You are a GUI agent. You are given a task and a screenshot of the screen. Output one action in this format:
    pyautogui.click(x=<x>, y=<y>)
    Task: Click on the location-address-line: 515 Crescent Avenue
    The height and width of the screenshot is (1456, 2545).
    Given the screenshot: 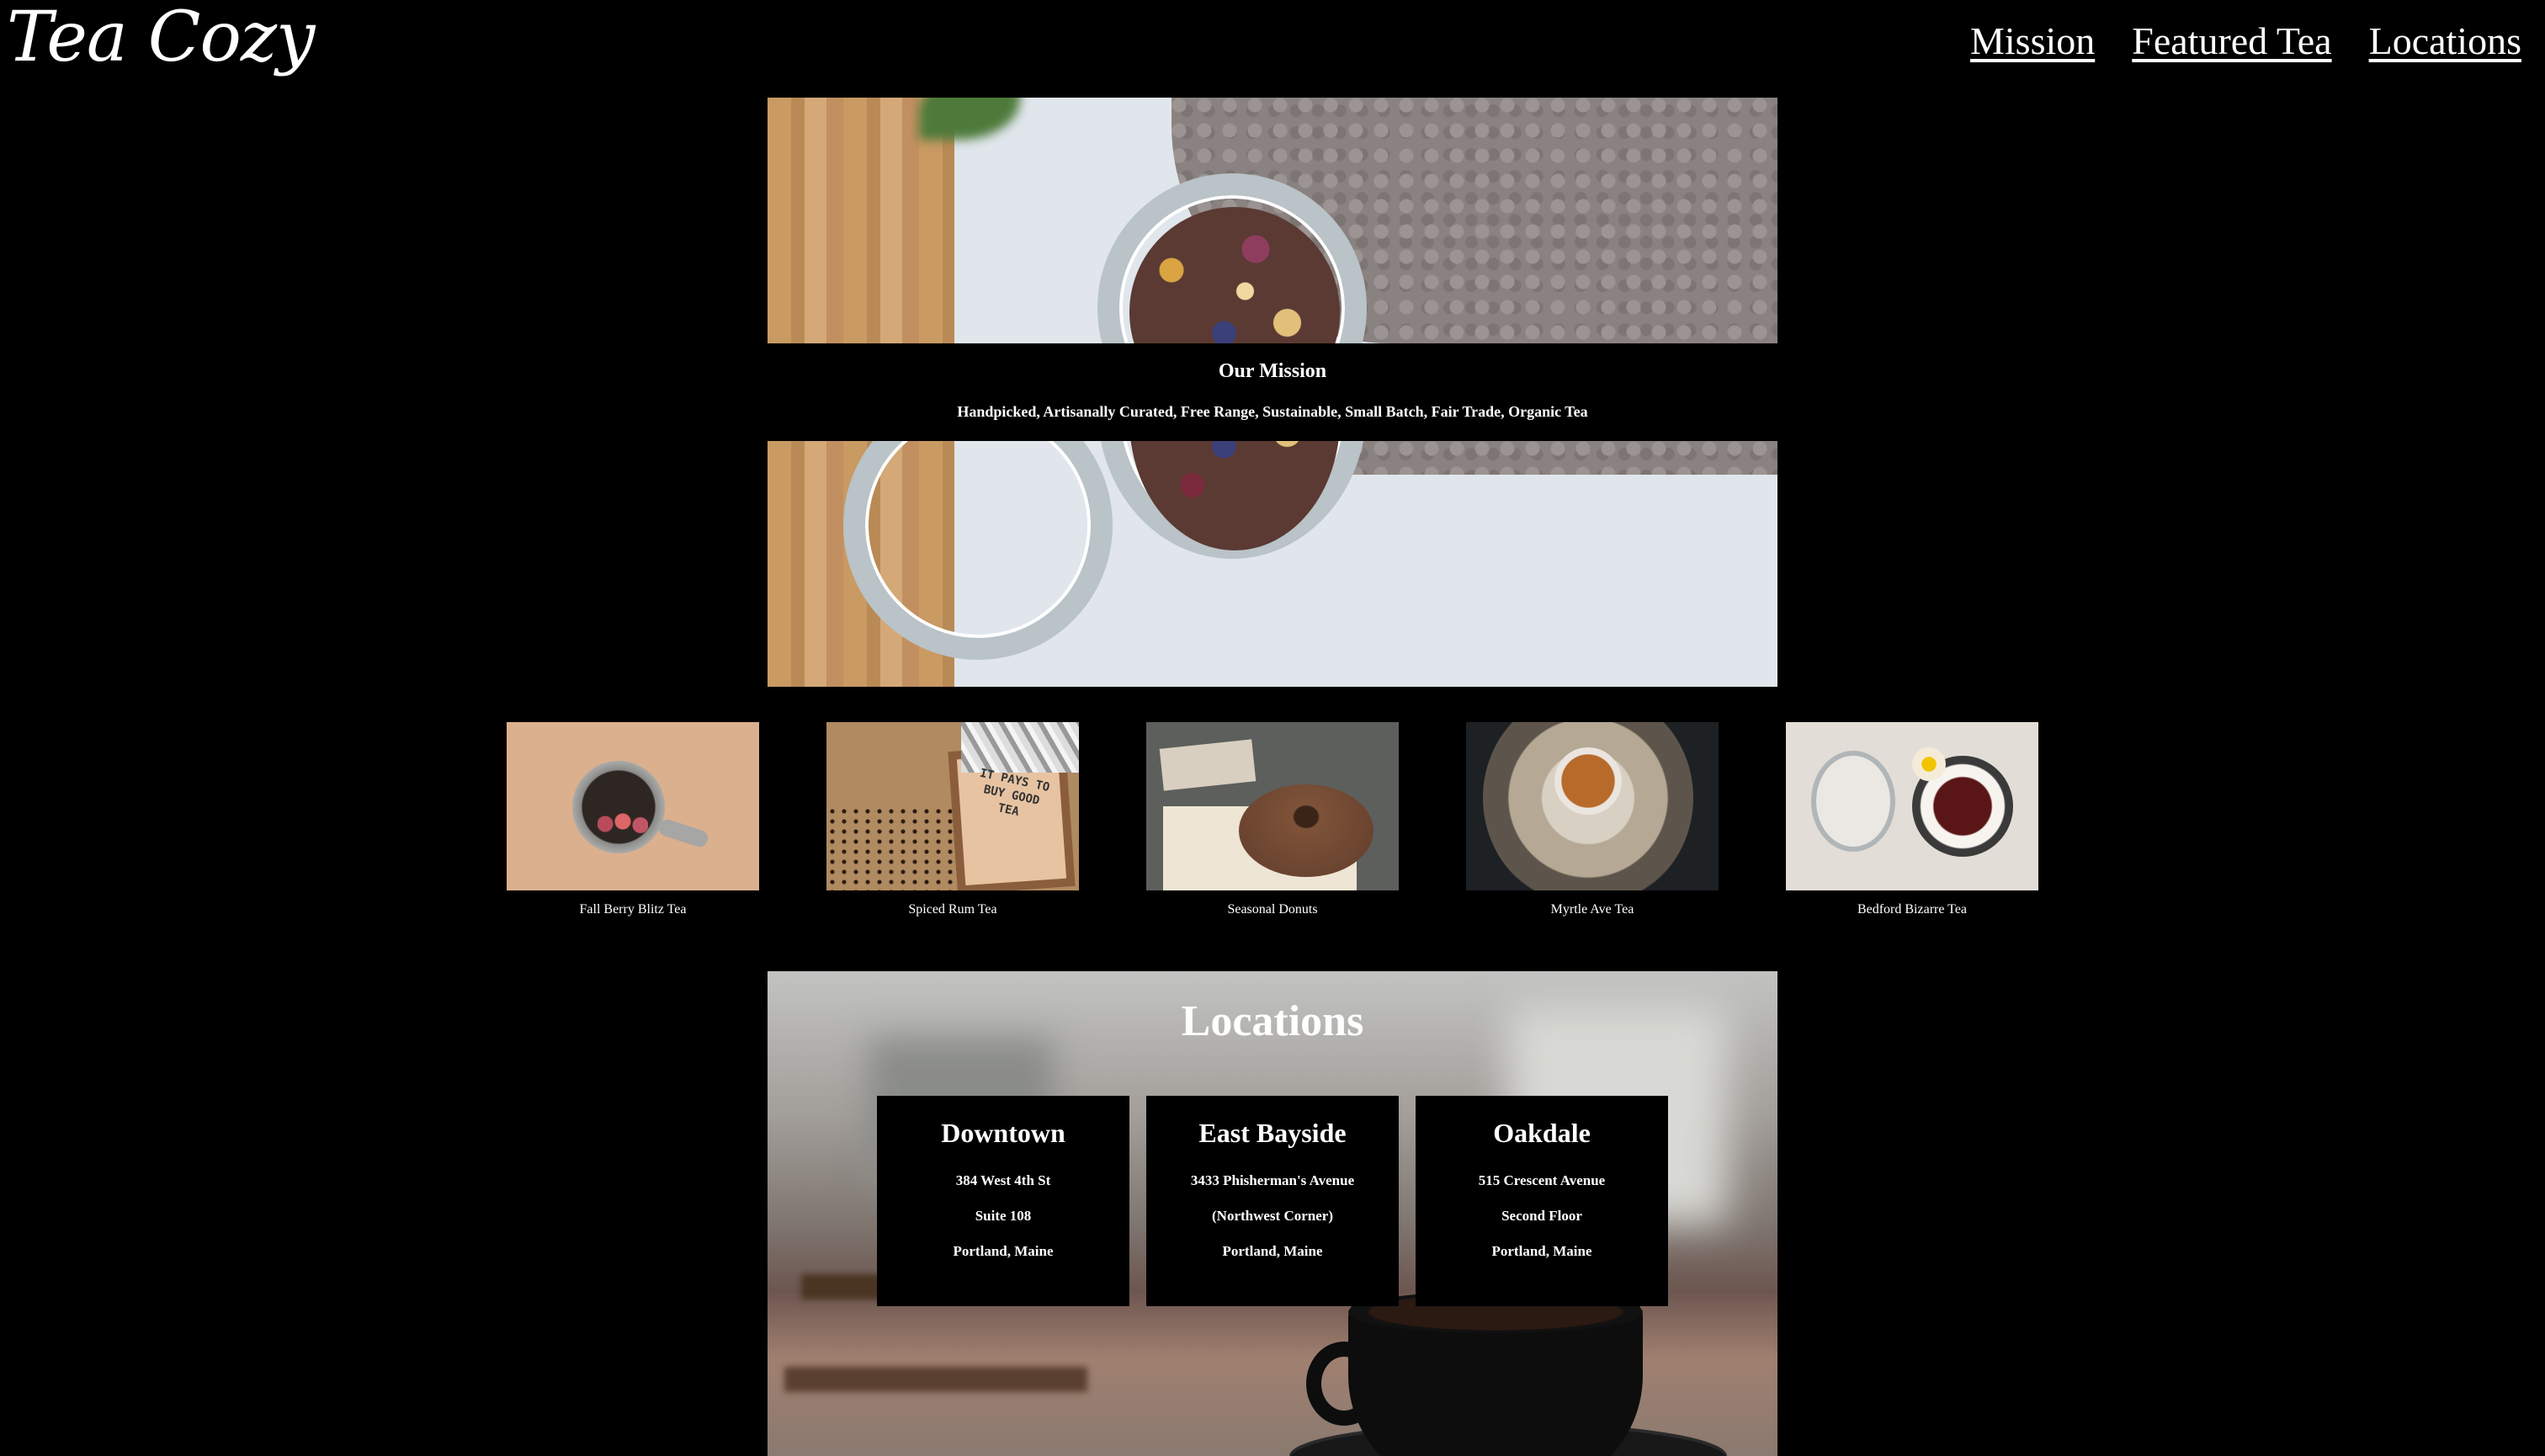 What is the action you would take?
    pyautogui.click(x=1542, y=1180)
    